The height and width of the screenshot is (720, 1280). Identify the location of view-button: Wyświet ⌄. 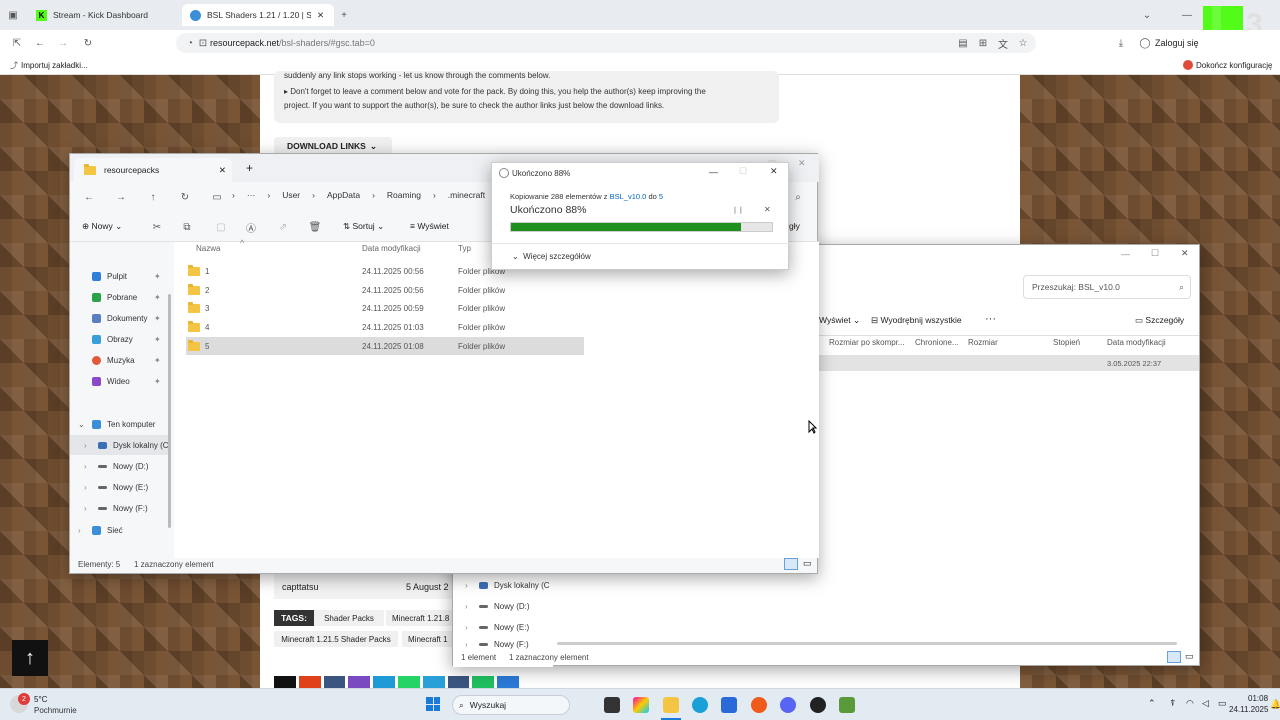
(839, 320).